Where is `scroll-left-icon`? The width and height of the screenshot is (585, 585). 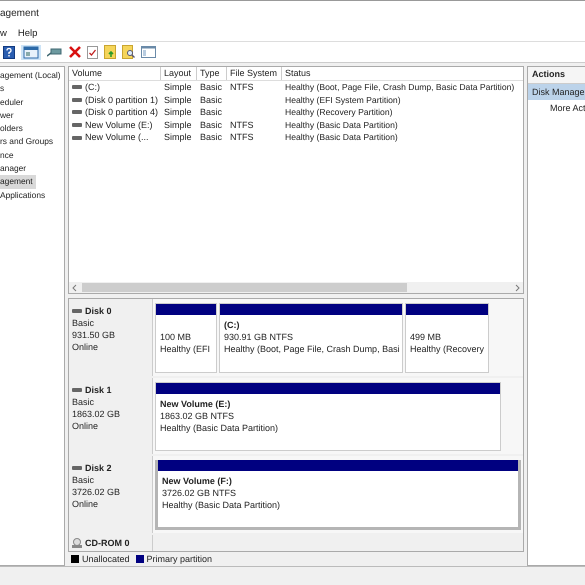
scroll-left-icon is located at coordinates (75, 288).